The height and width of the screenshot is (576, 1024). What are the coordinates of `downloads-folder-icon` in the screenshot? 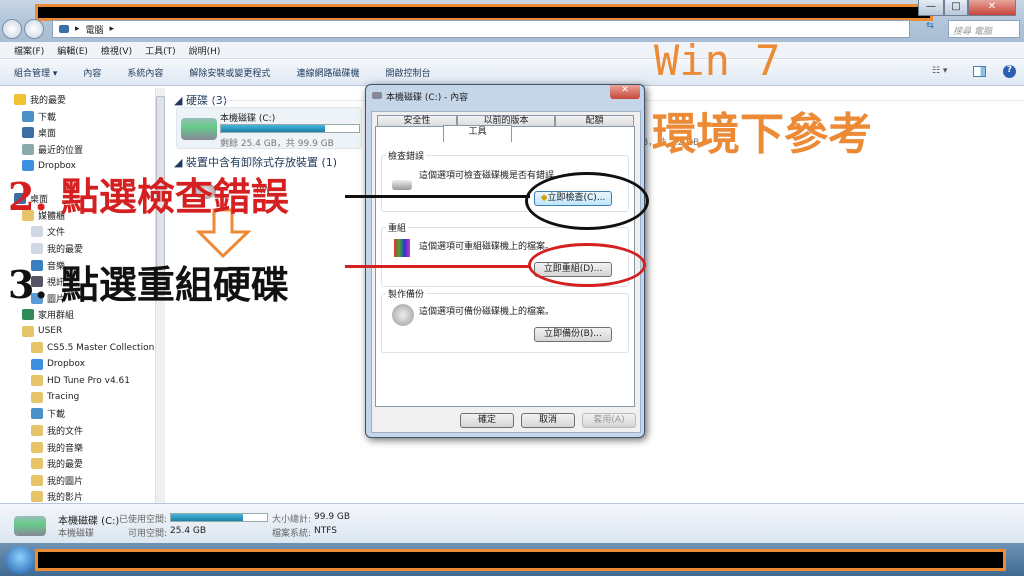 It's located at (37, 414).